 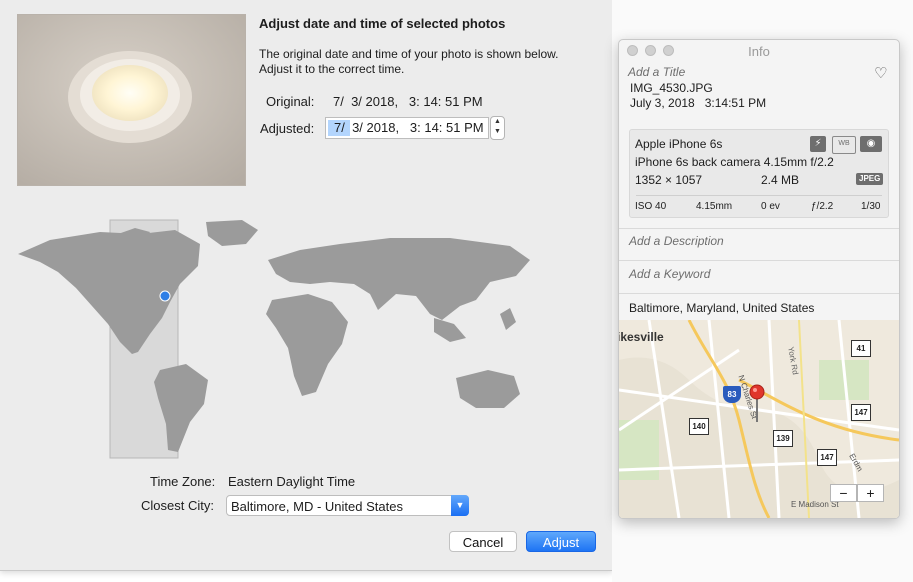 What do you see at coordinates (131, 100) in the screenshot?
I see `photo-thumbnail` at bounding box center [131, 100].